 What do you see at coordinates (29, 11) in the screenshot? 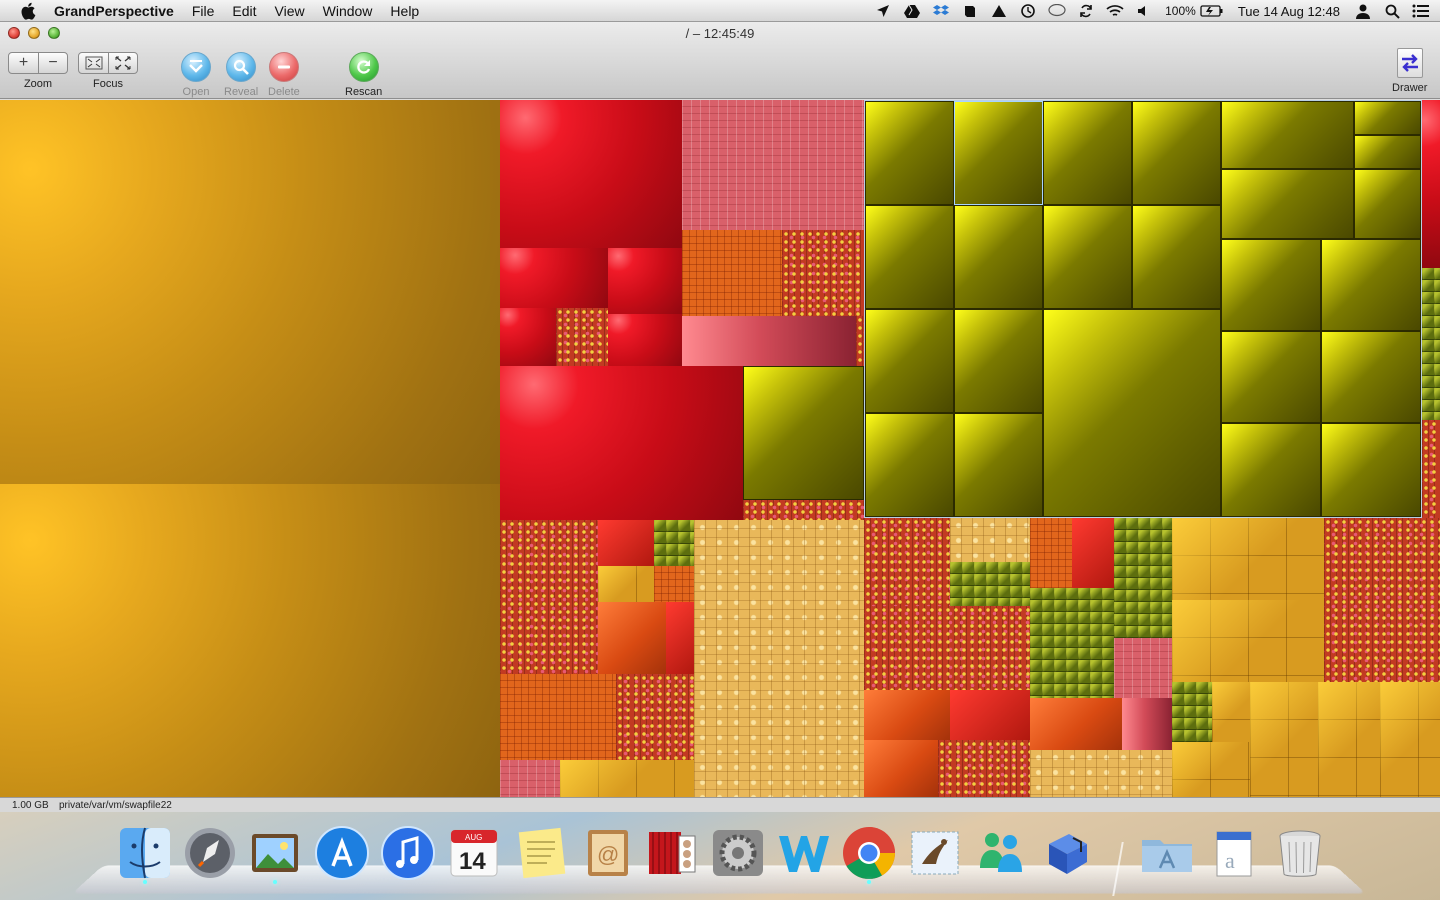
I see `apple-menu-icon` at bounding box center [29, 11].